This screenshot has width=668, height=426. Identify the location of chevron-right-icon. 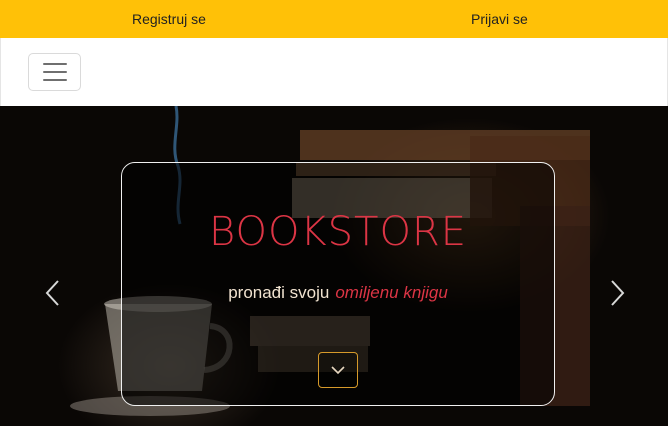
(618, 293).